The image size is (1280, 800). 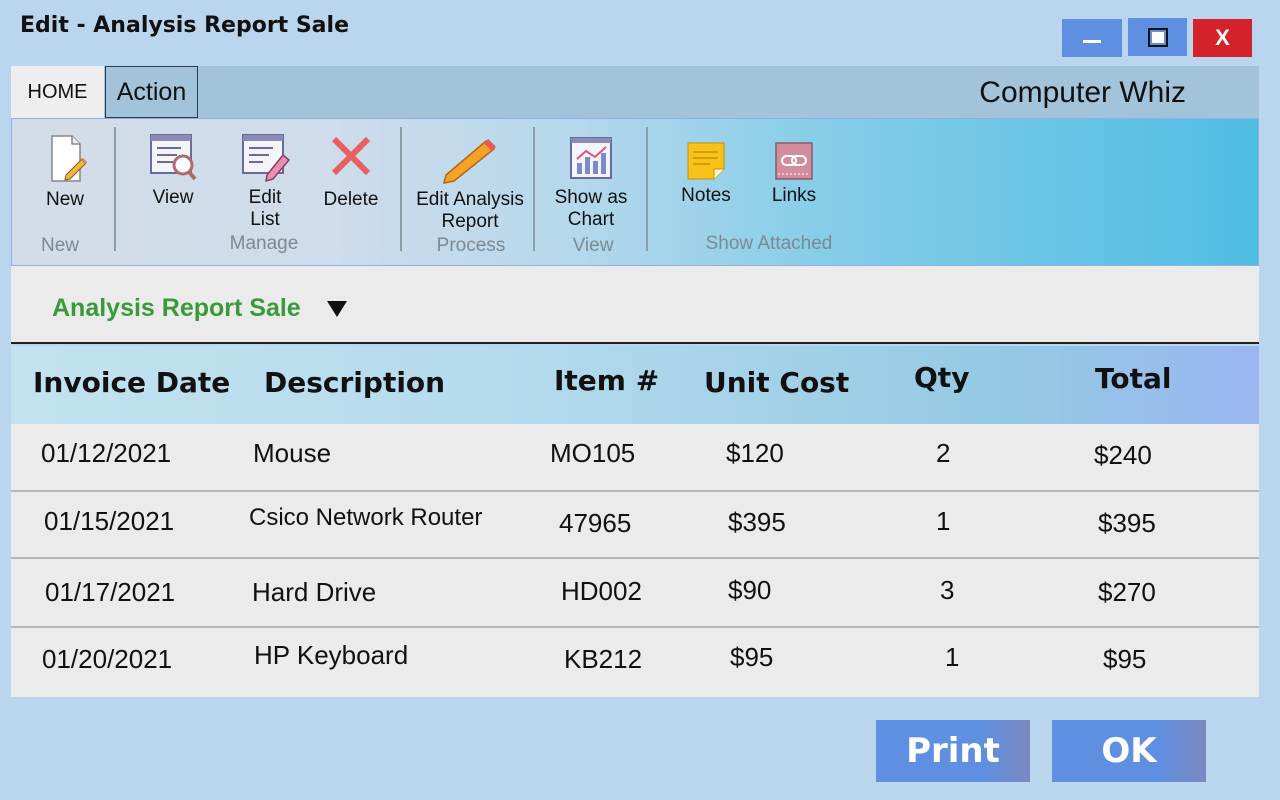 What do you see at coordinates (106, 453) in the screenshot?
I see `cell-invoice-date: 01/12/2021` at bounding box center [106, 453].